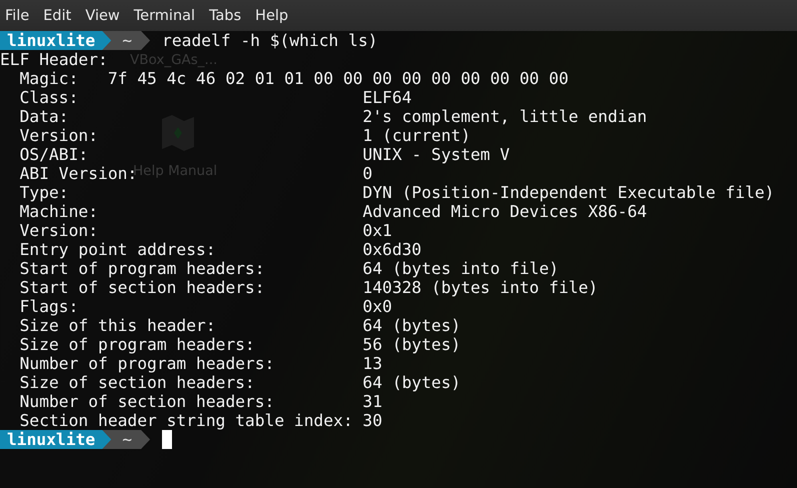  I want to click on field-label: Section header string table index:, so click(186, 420).